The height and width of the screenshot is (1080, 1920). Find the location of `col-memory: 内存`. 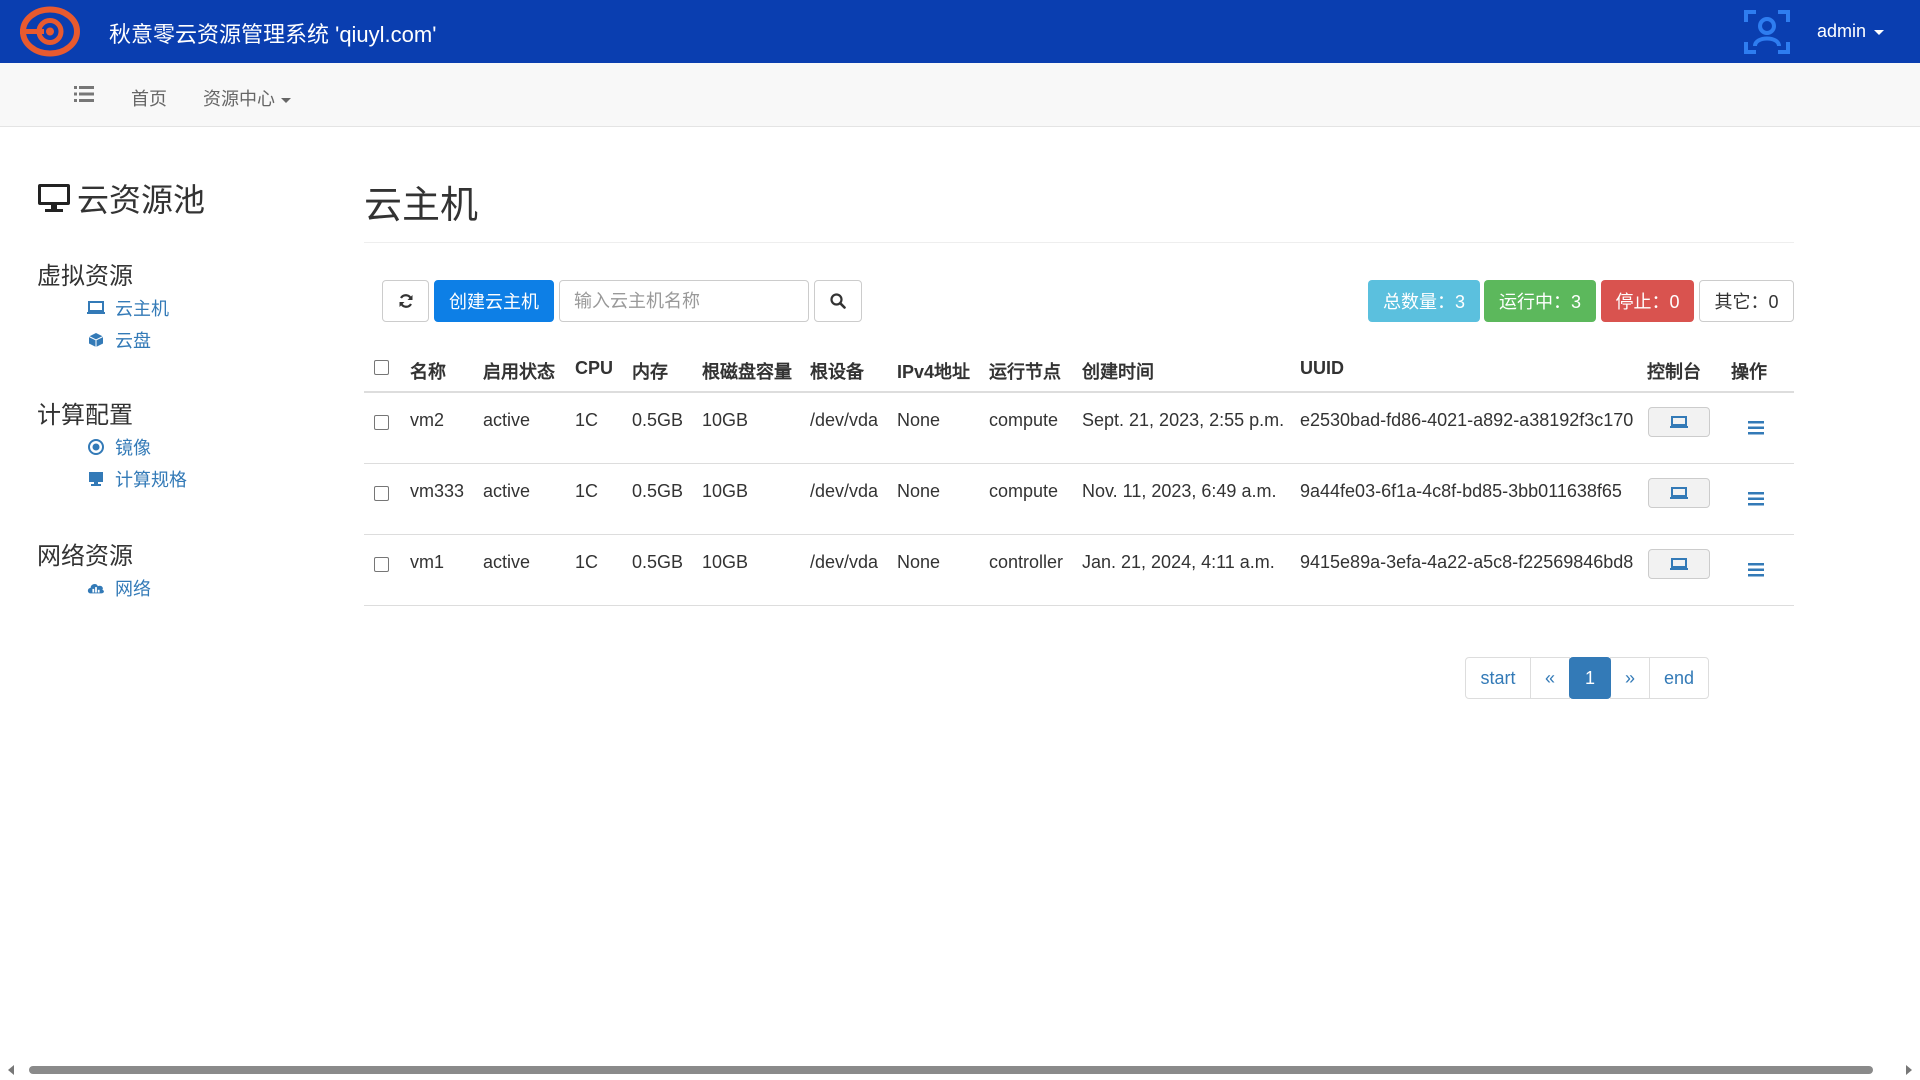

col-memory: 内存 is located at coordinates (650, 372).